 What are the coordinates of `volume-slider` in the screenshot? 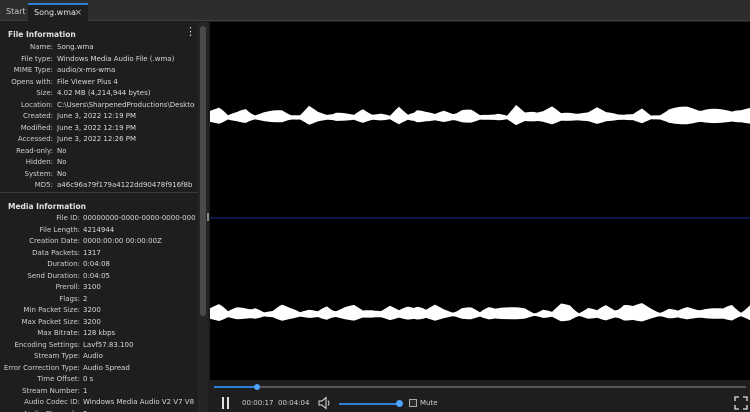 It's located at (369, 404).